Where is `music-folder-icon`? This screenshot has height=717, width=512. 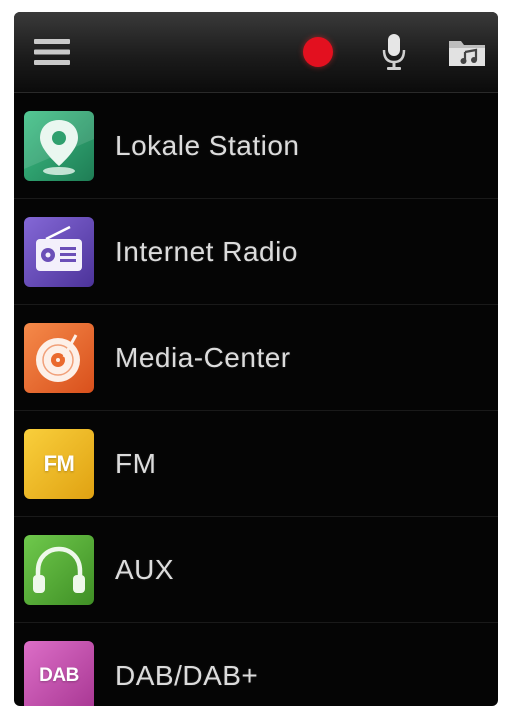
music-folder-icon is located at coordinates (467, 53).